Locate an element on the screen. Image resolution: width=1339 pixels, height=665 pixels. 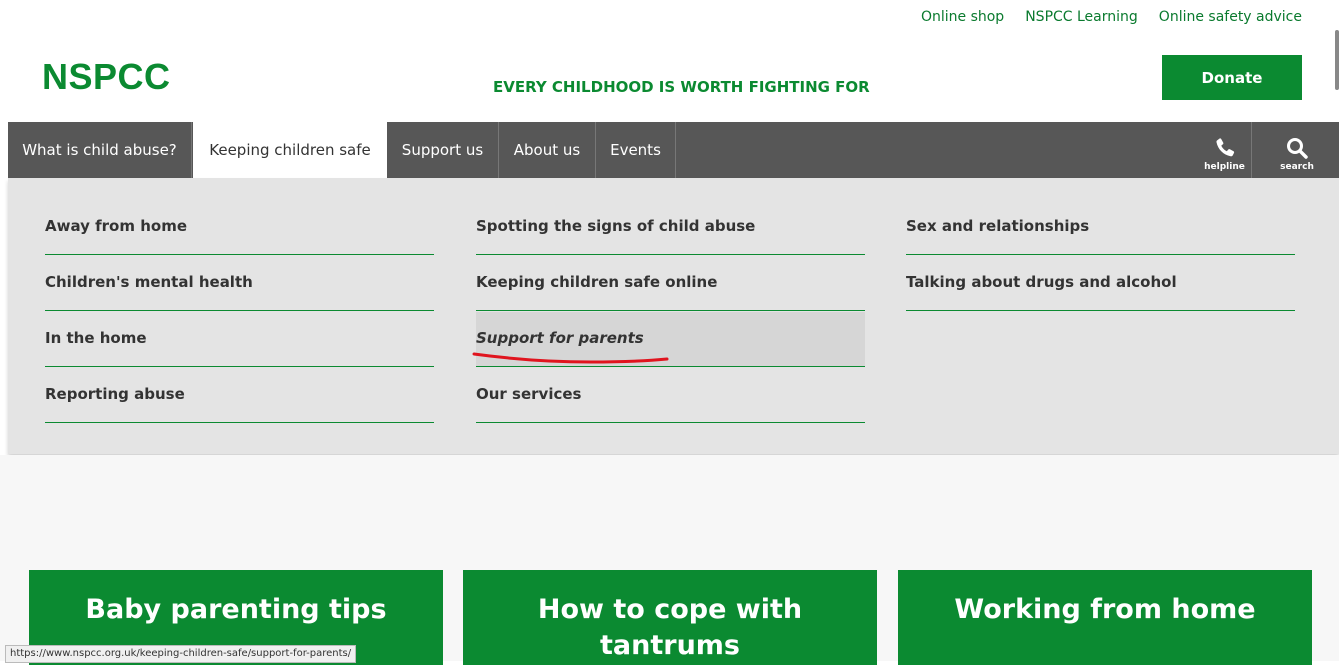
search-button: search is located at coordinates (1297, 150).